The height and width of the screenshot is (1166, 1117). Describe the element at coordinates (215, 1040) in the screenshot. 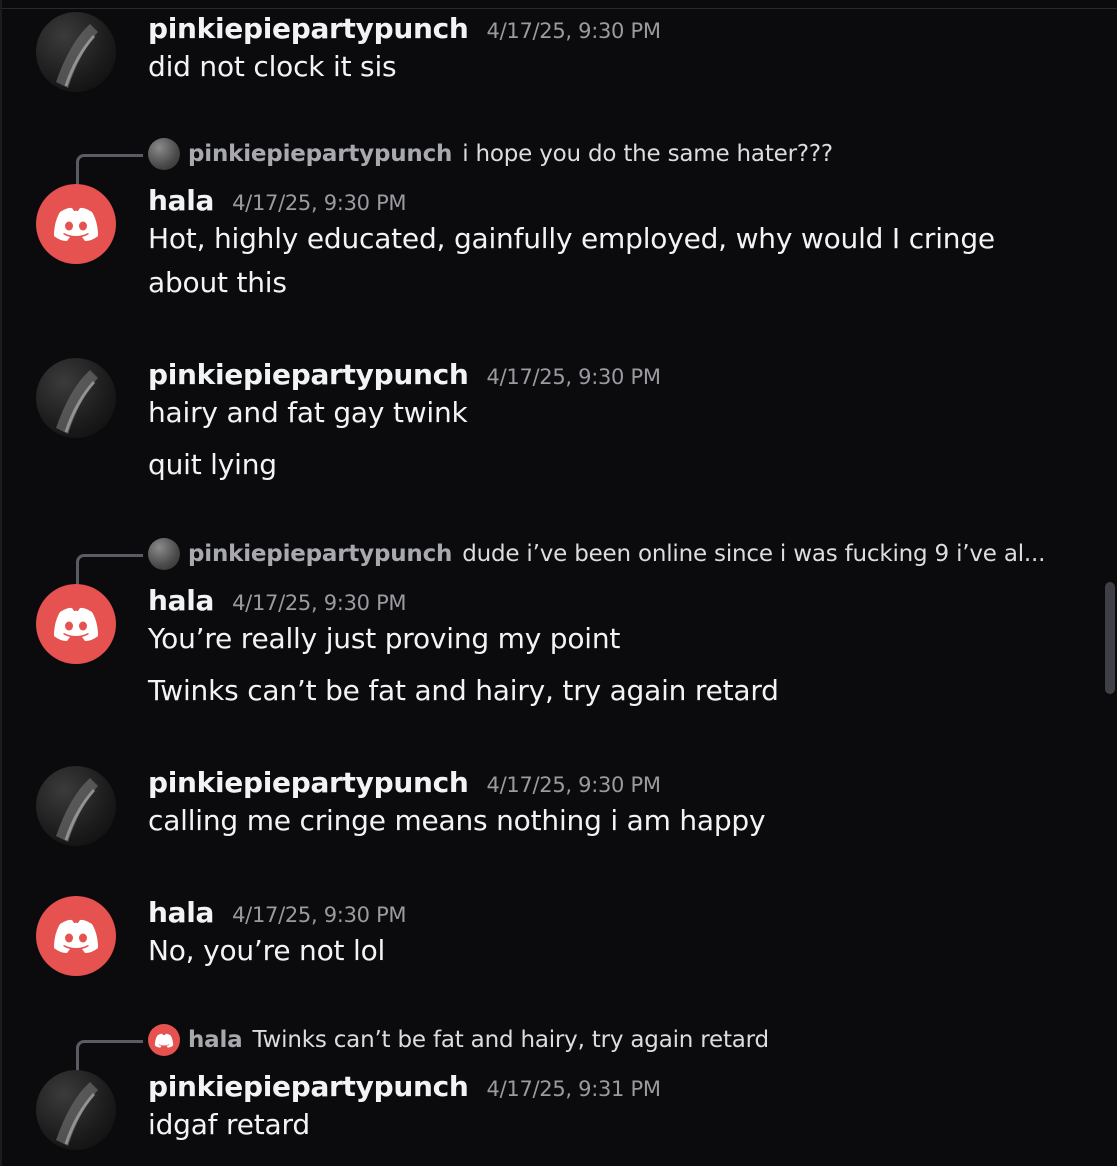

I see `reply-author: hala` at that location.